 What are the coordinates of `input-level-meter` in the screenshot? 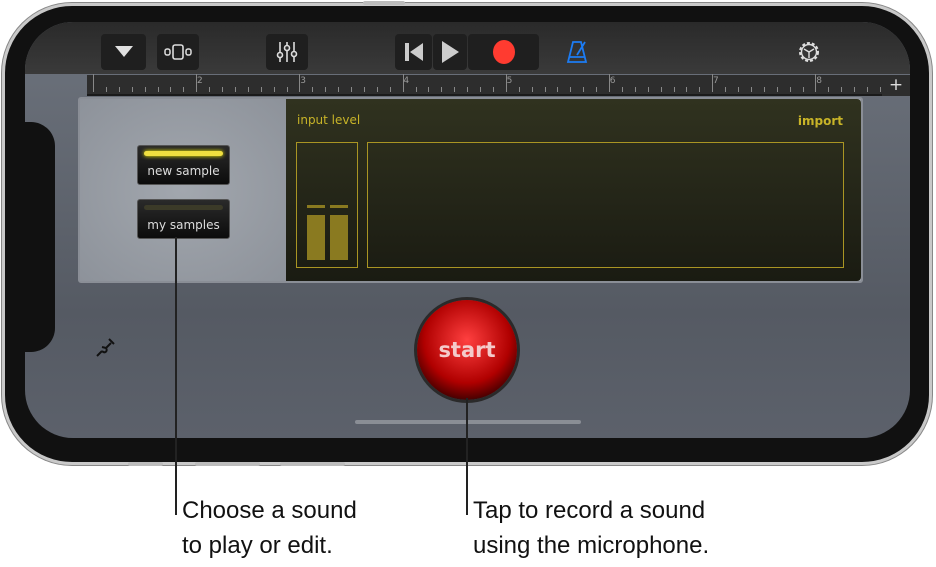 It's located at (327, 205).